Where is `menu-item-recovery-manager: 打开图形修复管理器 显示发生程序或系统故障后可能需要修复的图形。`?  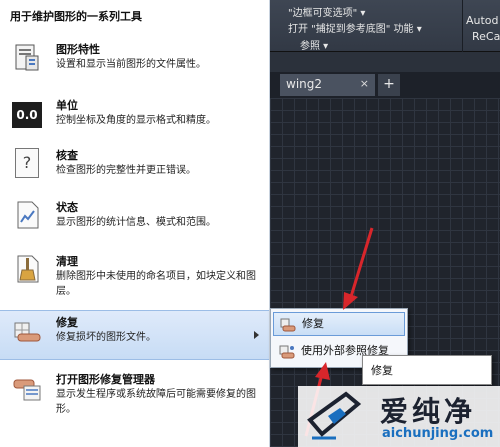
menu-item-recovery-manager: 打开图形修复管理器 显示发生程序或系统故障后可能需要修复的图形。 is located at coordinates (134, 397).